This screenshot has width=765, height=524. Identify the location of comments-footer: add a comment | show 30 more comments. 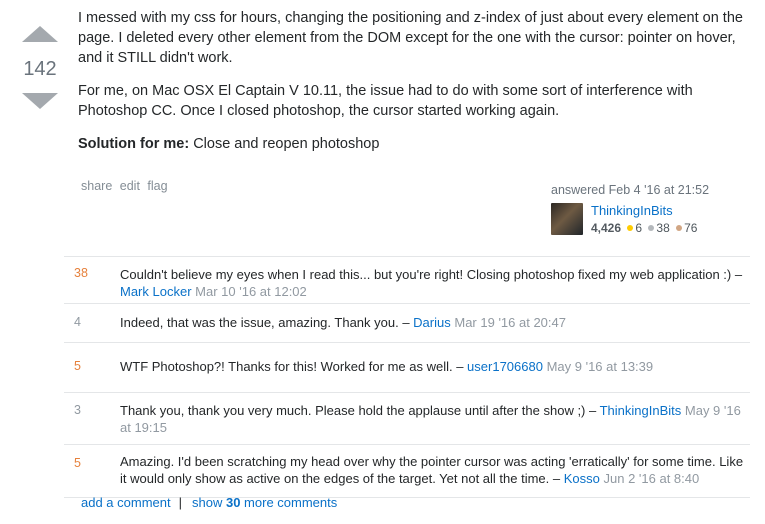
(209, 502).